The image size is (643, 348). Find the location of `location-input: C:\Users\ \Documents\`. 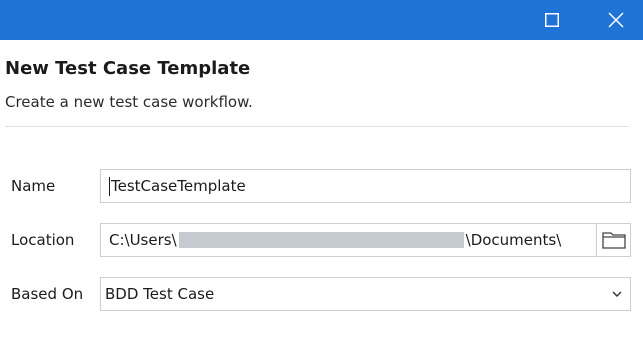

location-input: C:\Users\ \Documents\ is located at coordinates (348, 240).